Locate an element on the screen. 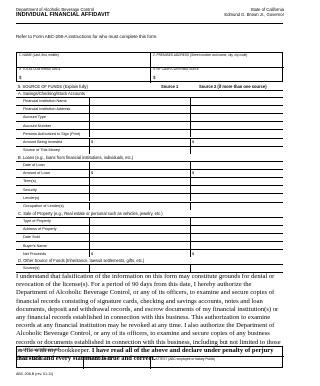 Image resolution: width=320 pixels, height=386 pixels. noncash-dollar-sign: $ is located at coordinates (154, 77).